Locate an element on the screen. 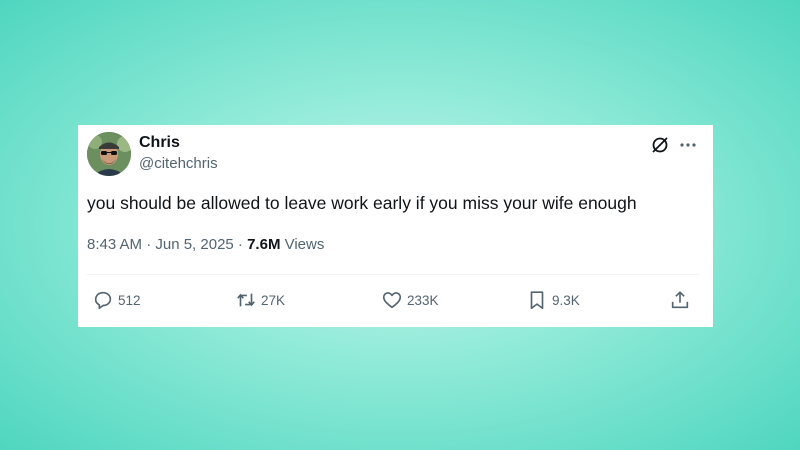 The width and height of the screenshot is (800, 450). bookmark-count: 9.3K is located at coordinates (566, 300).